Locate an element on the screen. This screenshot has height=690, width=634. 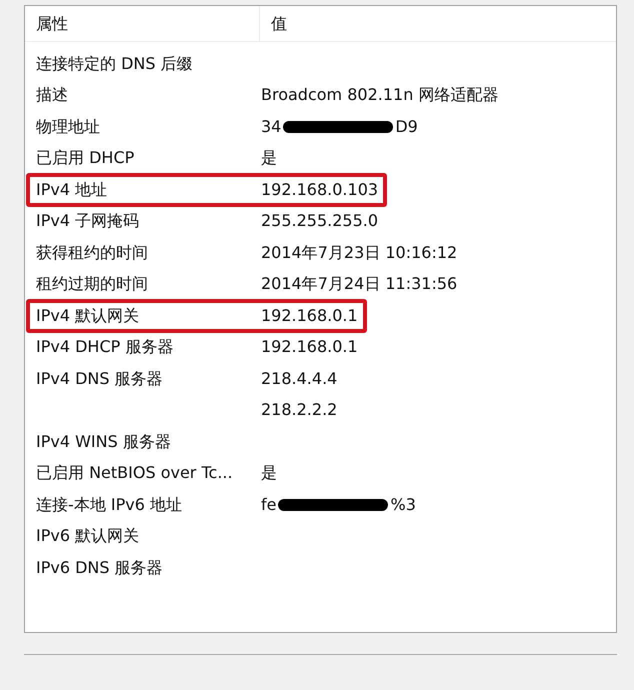
property-name: 已启用 DHCP is located at coordinates (85, 158).